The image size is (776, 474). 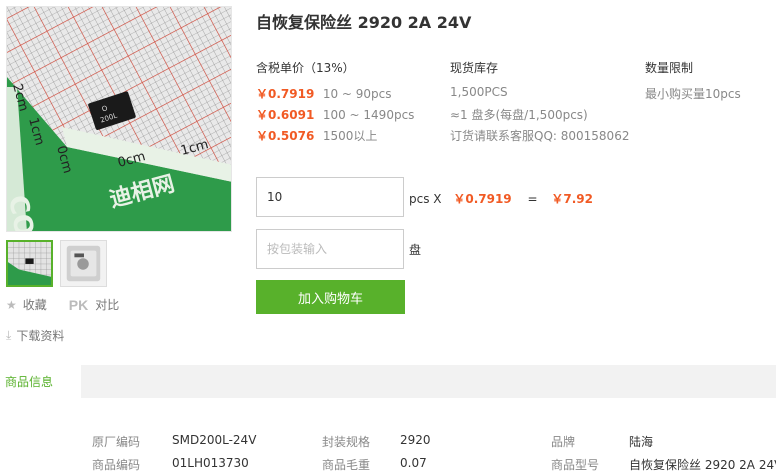 I want to click on pk-icon: PK, so click(x=78, y=304).